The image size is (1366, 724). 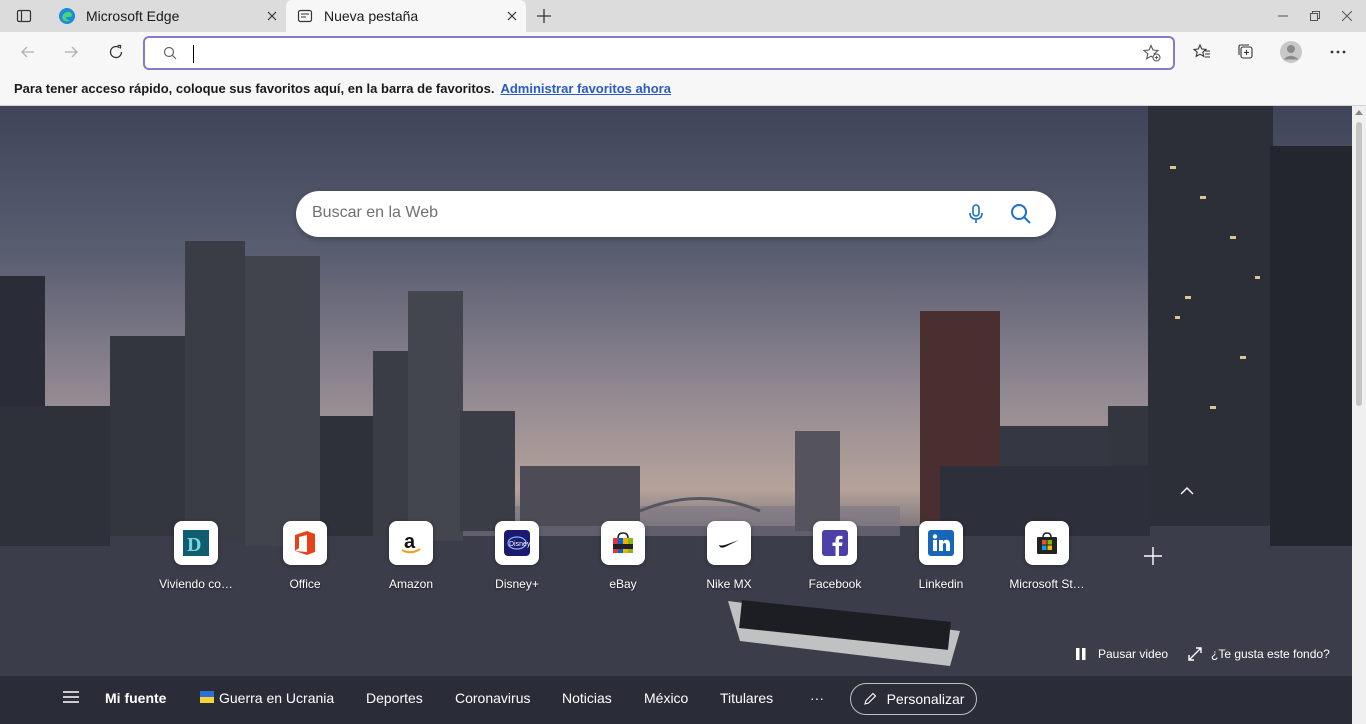 I want to click on refresh-button, so click(x=116, y=52).